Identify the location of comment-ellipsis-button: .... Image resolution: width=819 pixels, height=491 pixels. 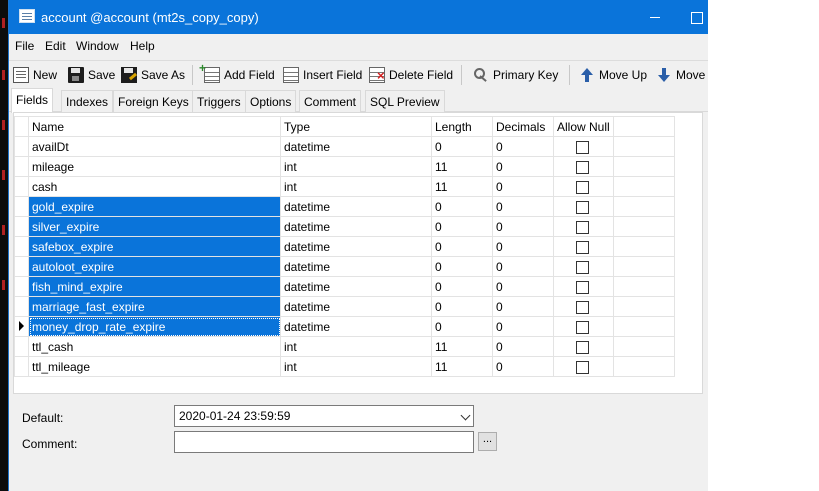
(487, 441).